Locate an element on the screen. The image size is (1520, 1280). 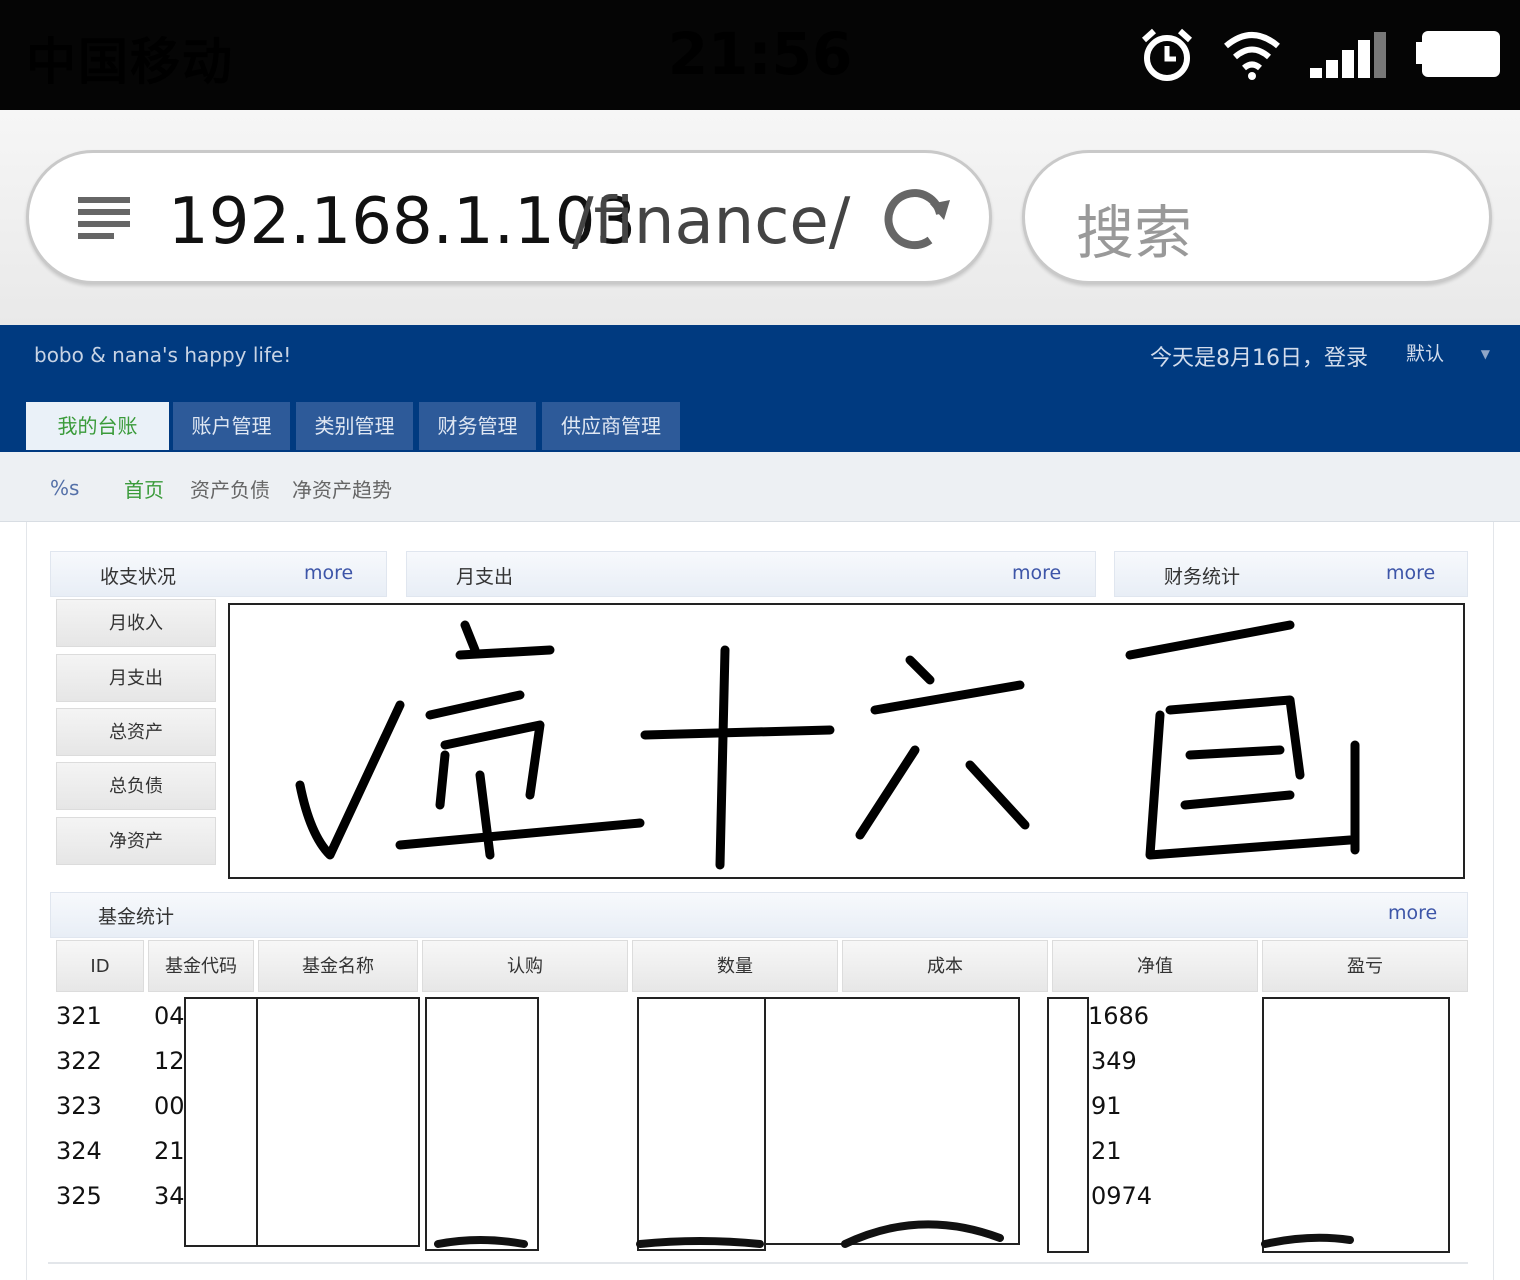
status-time: 21:56 is located at coordinates (760, 54).